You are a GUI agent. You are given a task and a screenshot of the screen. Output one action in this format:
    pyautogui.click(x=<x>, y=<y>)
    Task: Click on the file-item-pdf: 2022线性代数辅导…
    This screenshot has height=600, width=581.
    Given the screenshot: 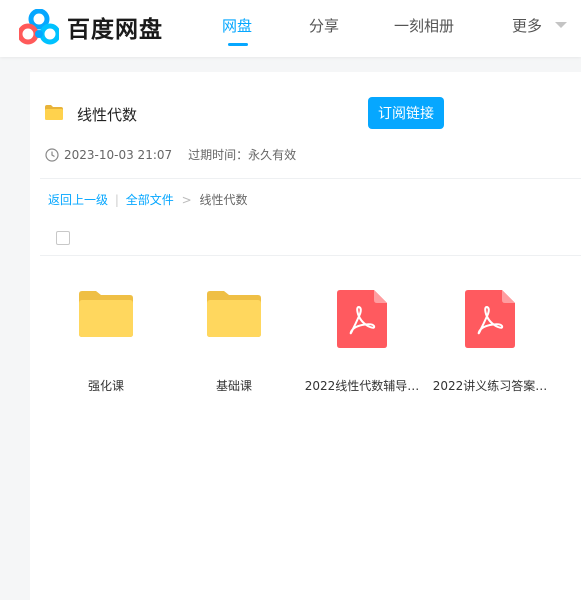 What is the action you would take?
    pyautogui.click(x=362, y=345)
    